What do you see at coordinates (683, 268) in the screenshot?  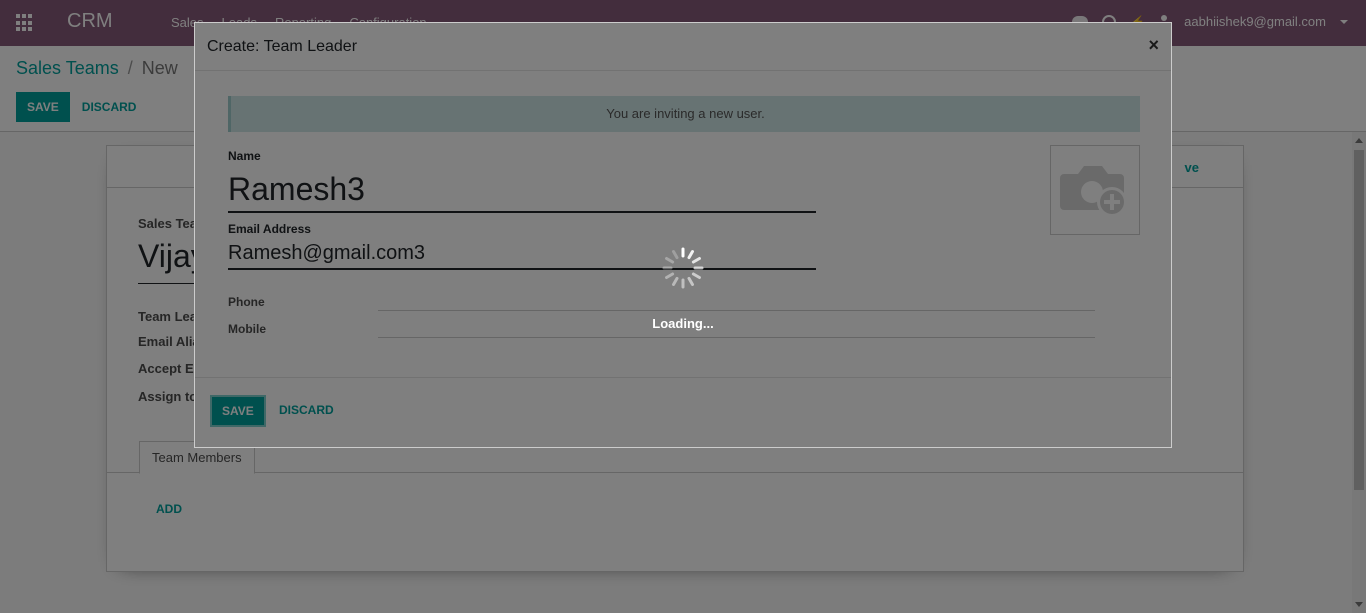 I see `loading-spinner-icon` at bounding box center [683, 268].